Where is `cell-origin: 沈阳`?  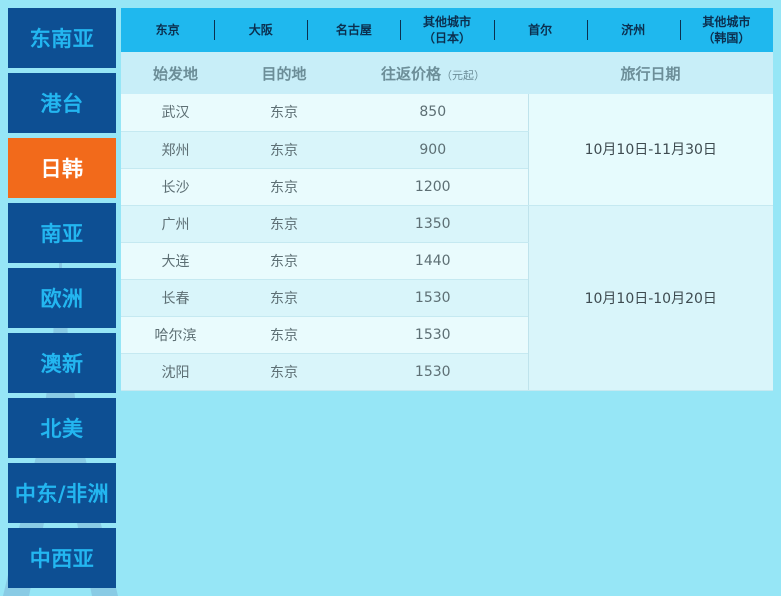 cell-origin: 沈阳 is located at coordinates (175, 372).